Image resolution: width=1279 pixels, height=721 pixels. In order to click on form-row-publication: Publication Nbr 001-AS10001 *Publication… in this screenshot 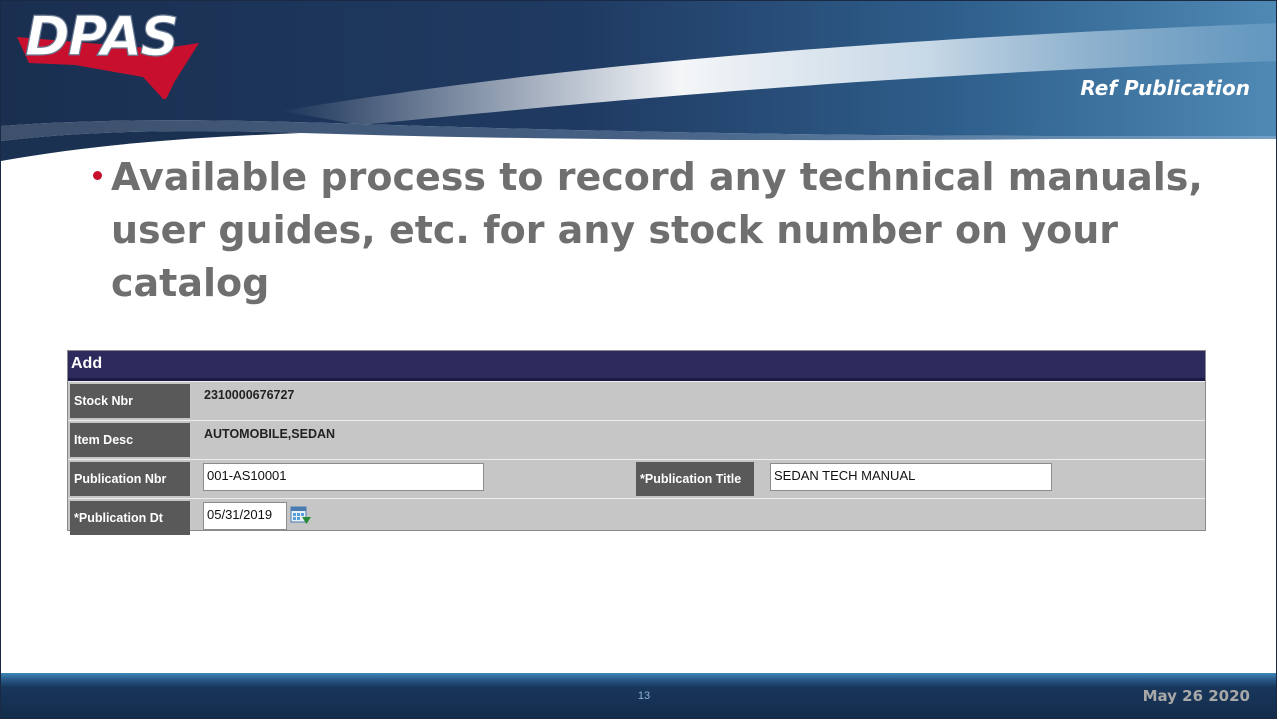, I will do `click(636, 478)`.